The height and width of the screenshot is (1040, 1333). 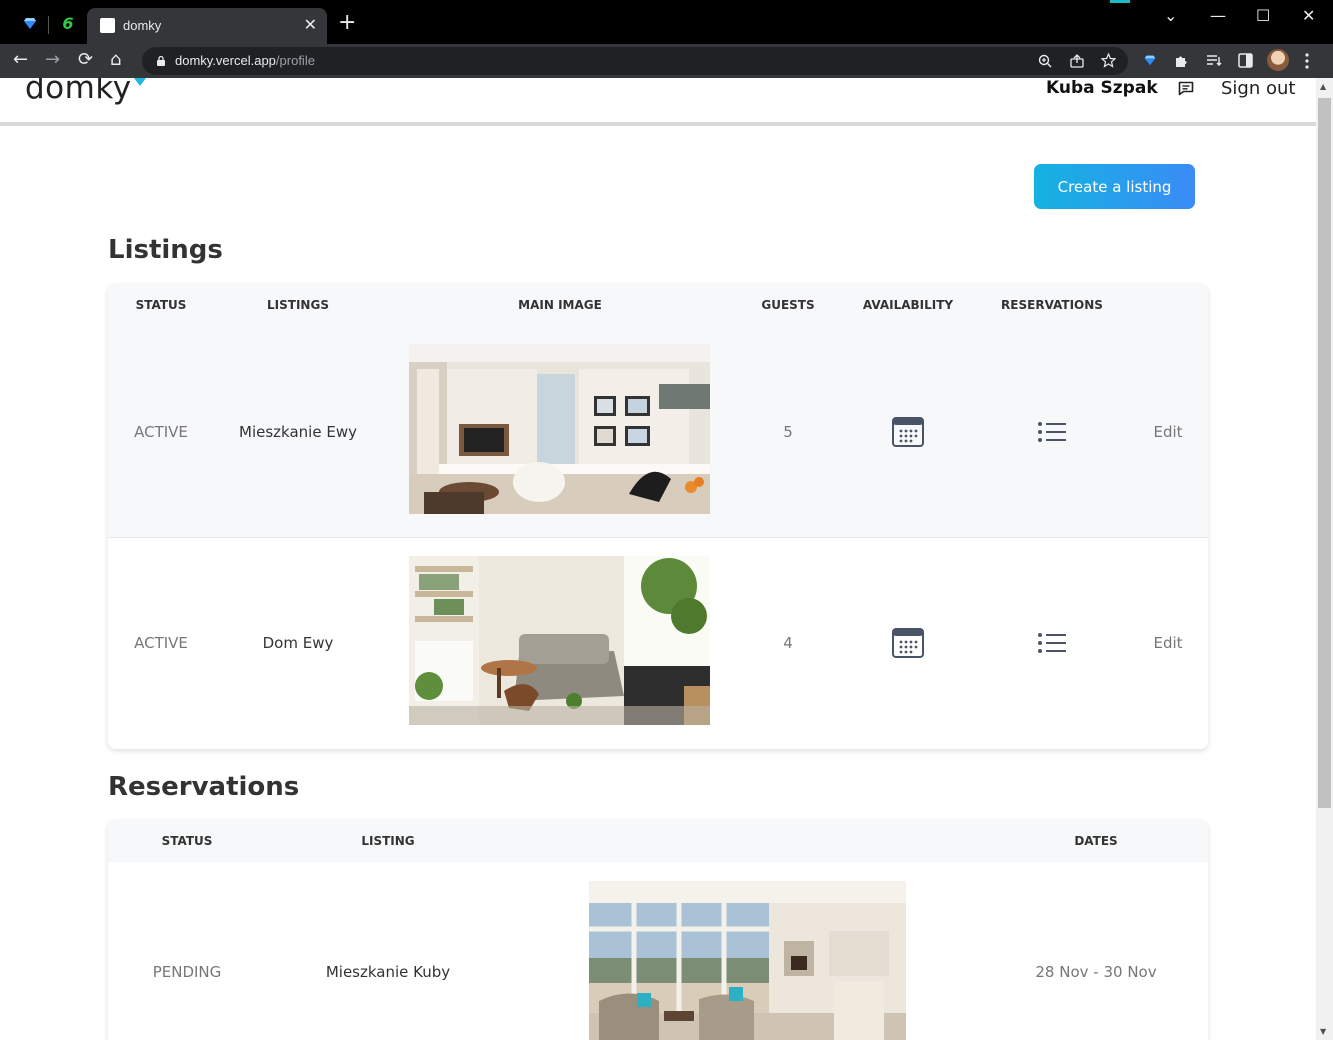 What do you see at coordinates (1096, 972) in the screenshot?
I see `reservation-dates: 28 Nov - 30 Nov` at bounding box center [1096, 972].